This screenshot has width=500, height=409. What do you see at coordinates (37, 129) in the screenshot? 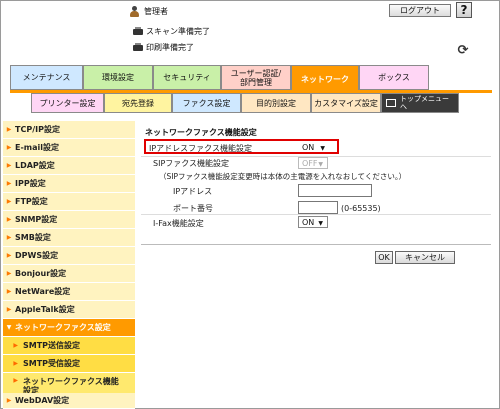
I see `sidebar-item-label: TCP/IP設定` at bounding box center [37, 129].